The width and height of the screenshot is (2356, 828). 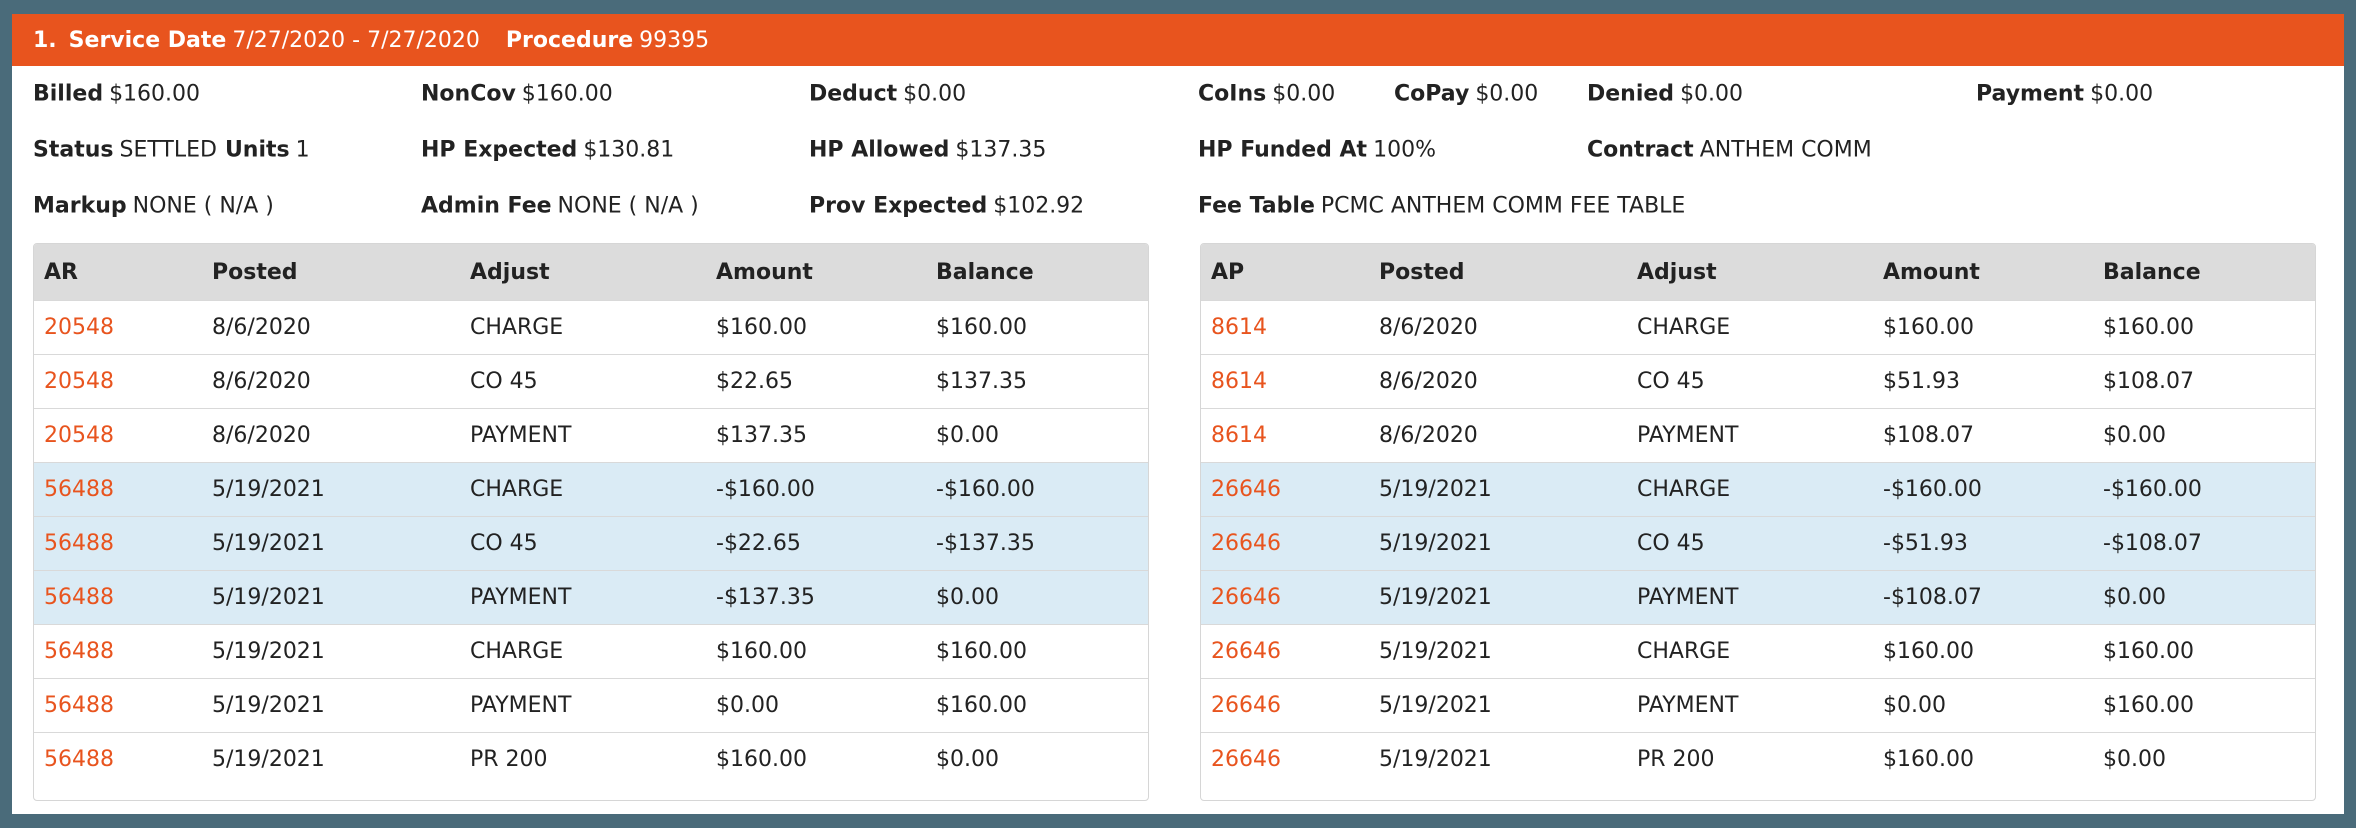 I want to click on procedure-value: 99395, so click(x=674, y=40).